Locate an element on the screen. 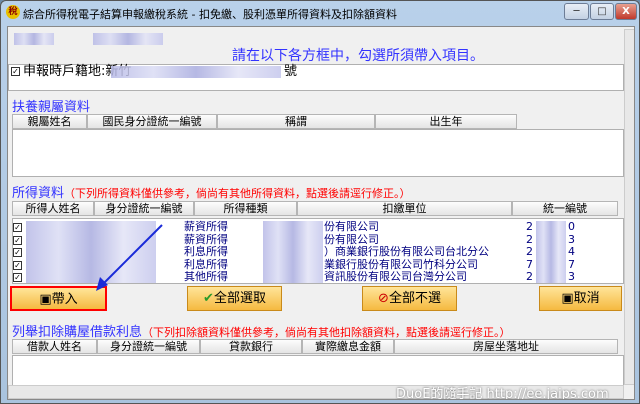 The width and height of the screenshot is (640, 404). window-title: 綜合所得稅電子結算申報繳稅系統 - 扣免繳、股利憑單所得資料及扣除額資料 is located at coordinates (210, 14).